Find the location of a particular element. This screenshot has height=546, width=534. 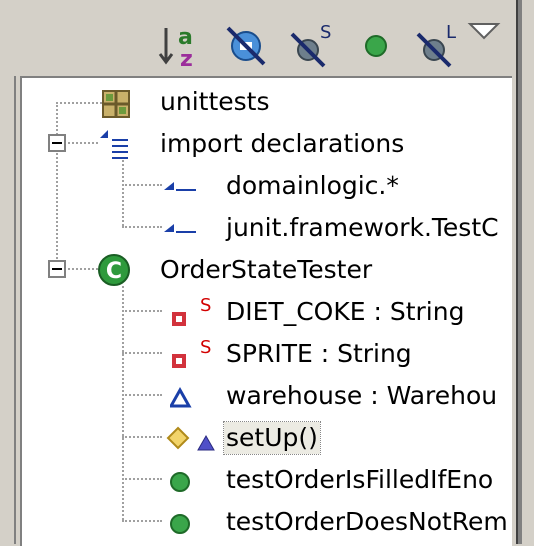

imports-icon is located at coordinates (116, 146).